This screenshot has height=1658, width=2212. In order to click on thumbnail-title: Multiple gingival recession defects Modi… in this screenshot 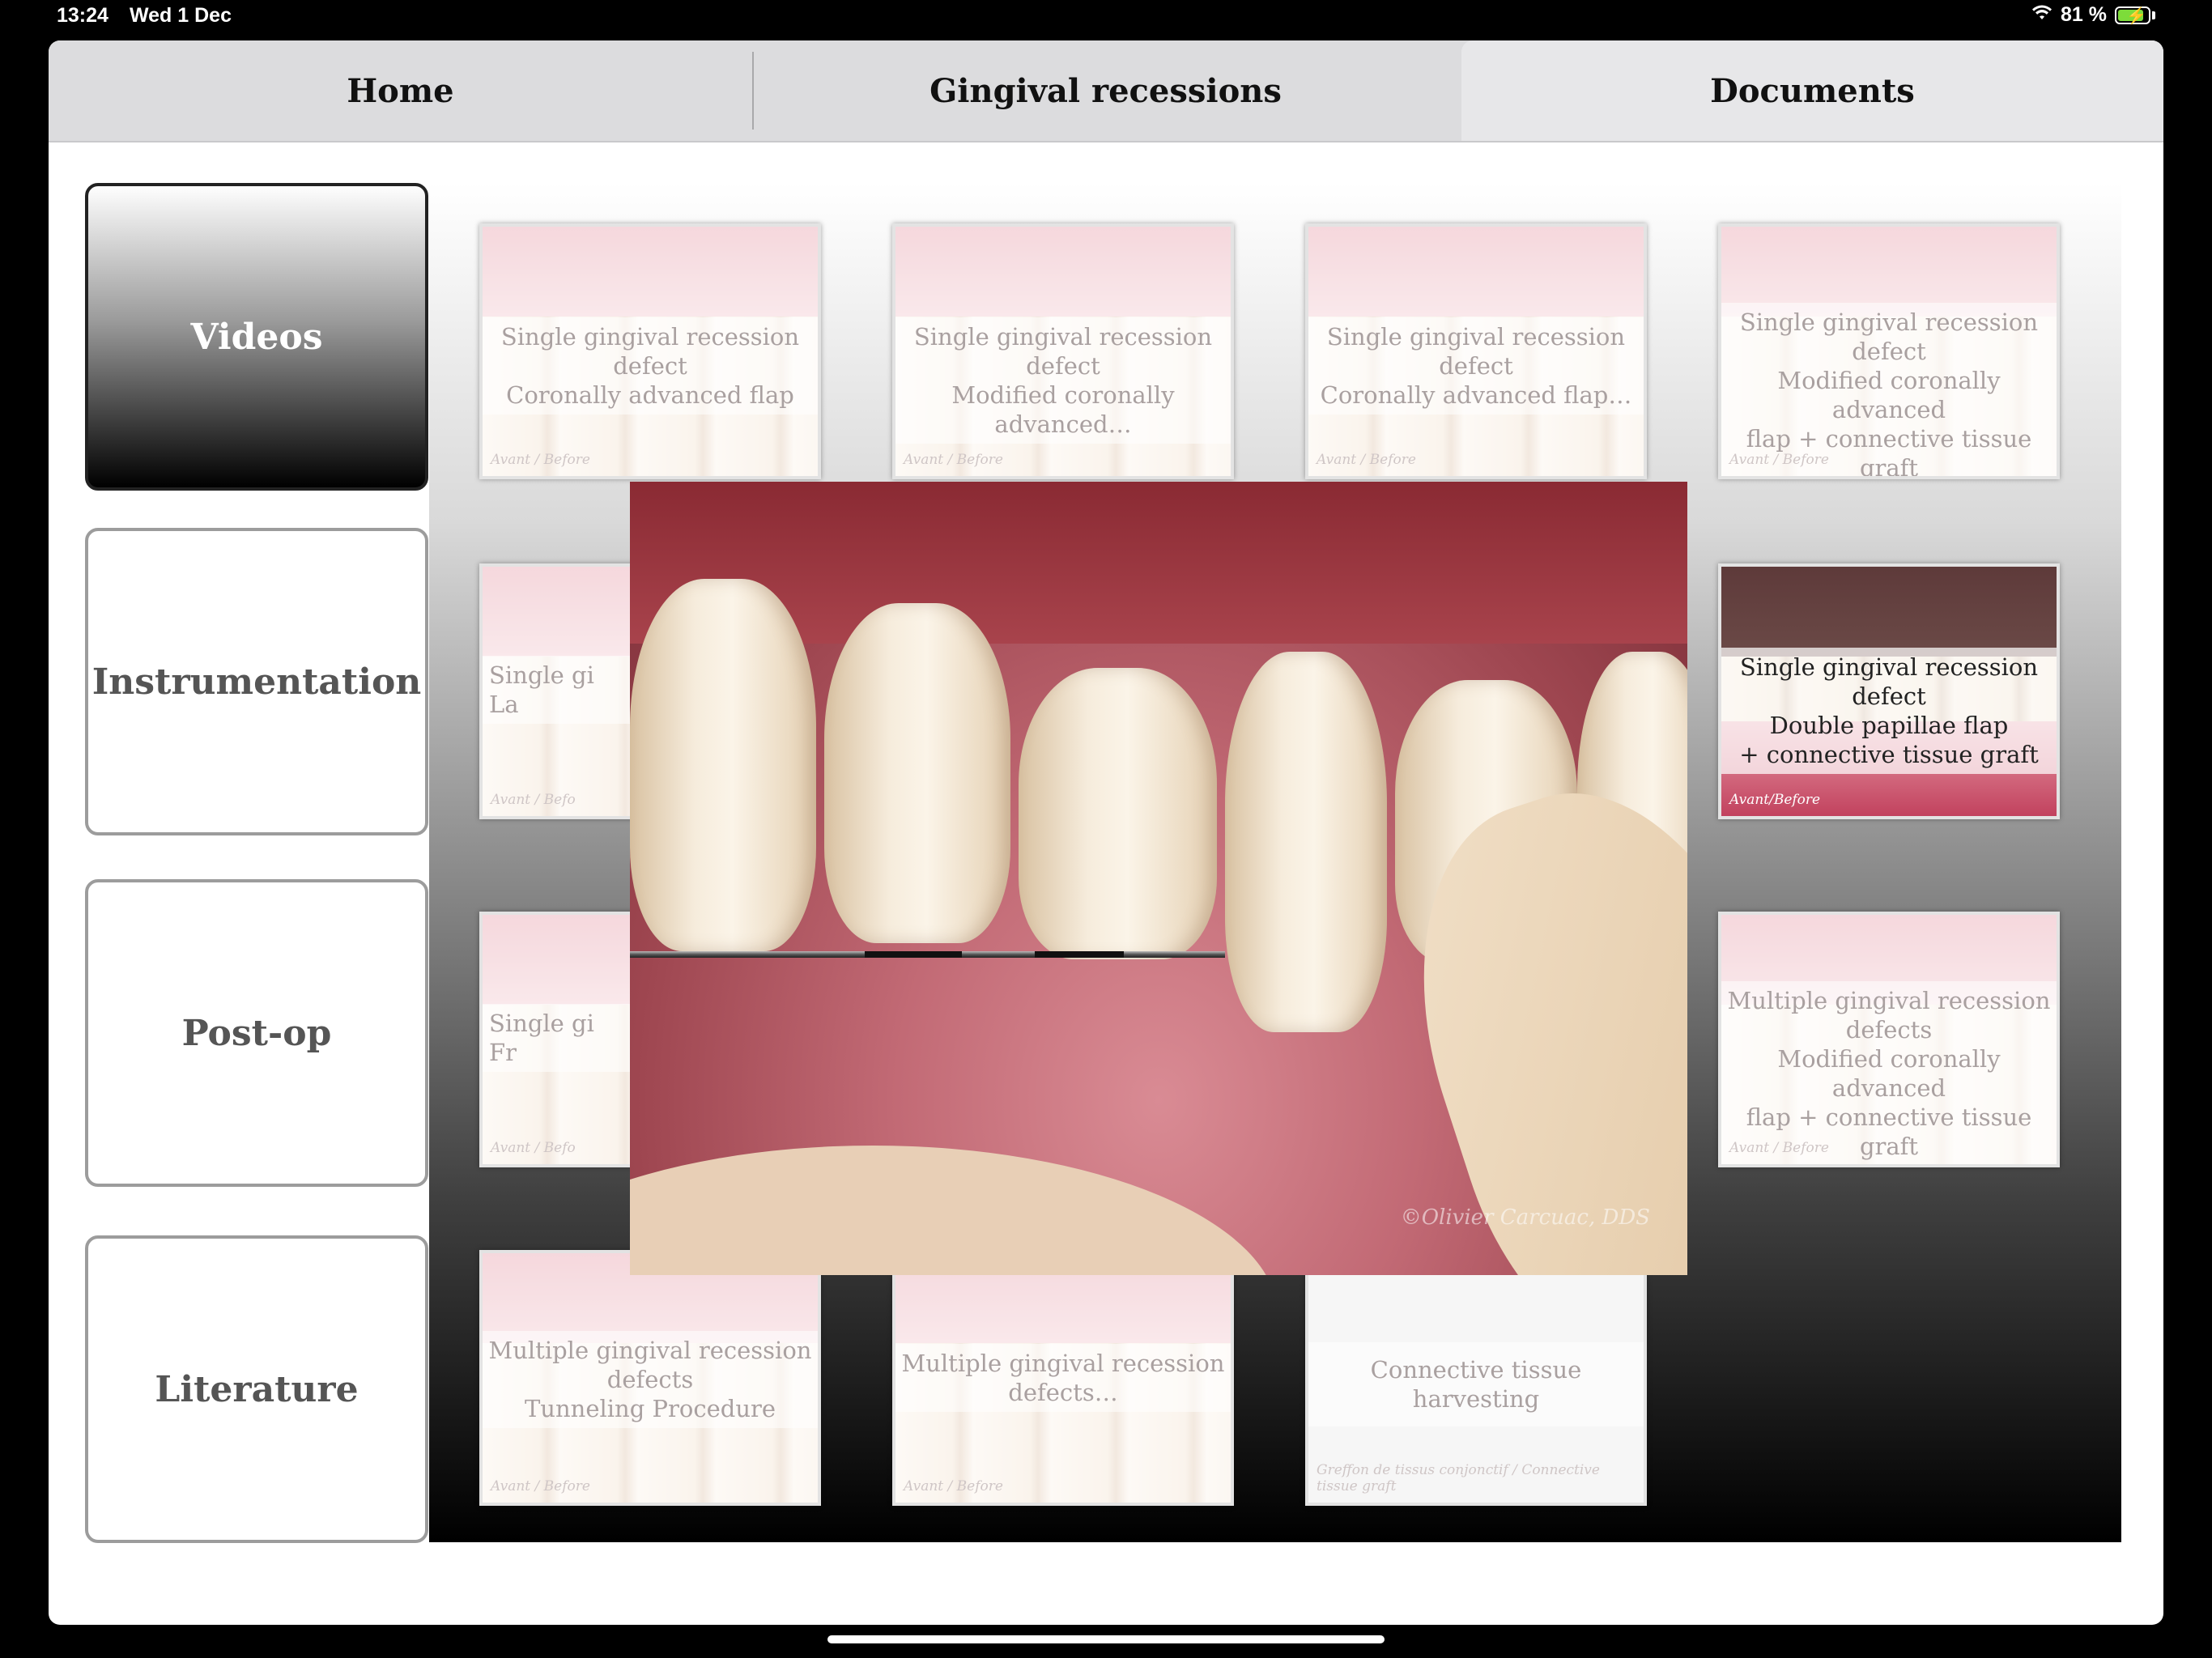, I will do `click(1889, 1072)`.